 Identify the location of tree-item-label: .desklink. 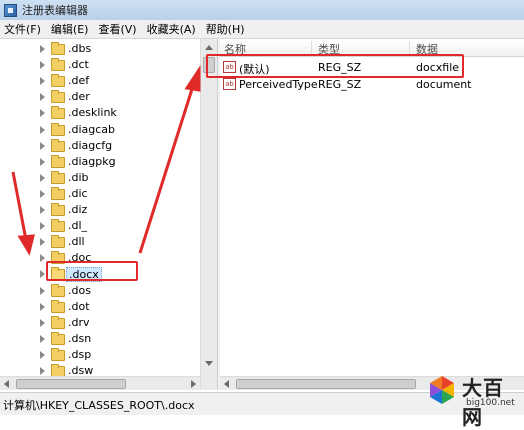
(92, 113).